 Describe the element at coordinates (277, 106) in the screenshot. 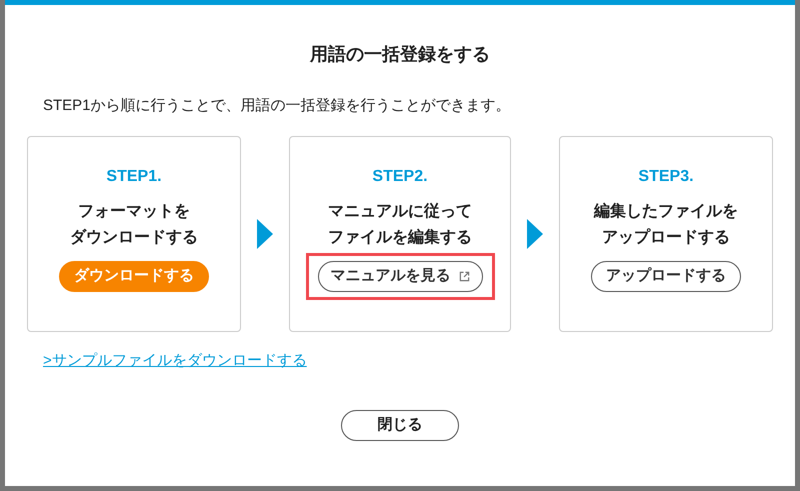

I see `description-text: STEP1から順に行うことで、用語の一括登録を行うことができます。` at that location.